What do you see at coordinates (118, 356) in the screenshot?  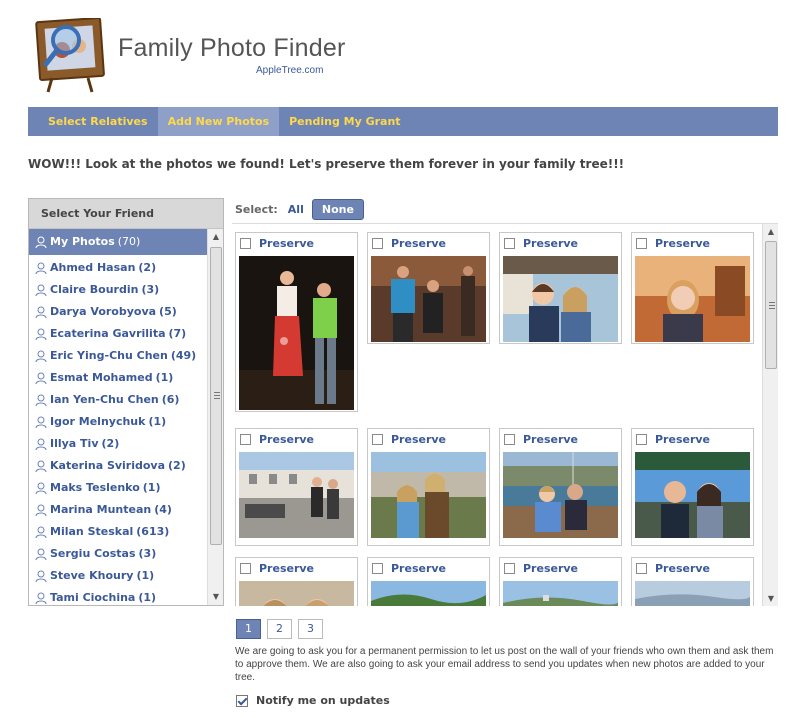 I see `friend-item: Eric Ying-Chu Chen (49)` at bounding box center [118, 356].